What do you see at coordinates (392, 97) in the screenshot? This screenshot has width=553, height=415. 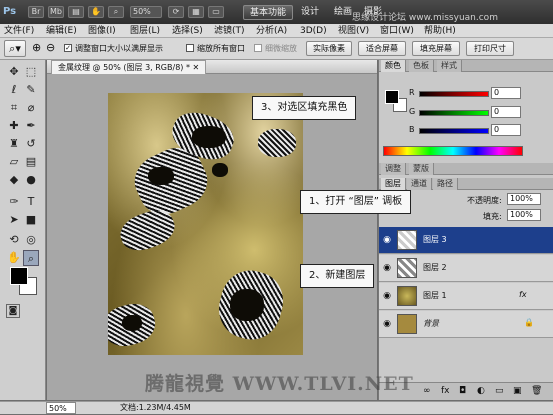 I see `color-panel-foreground-swatch-top` at bounding box center [392, 97].